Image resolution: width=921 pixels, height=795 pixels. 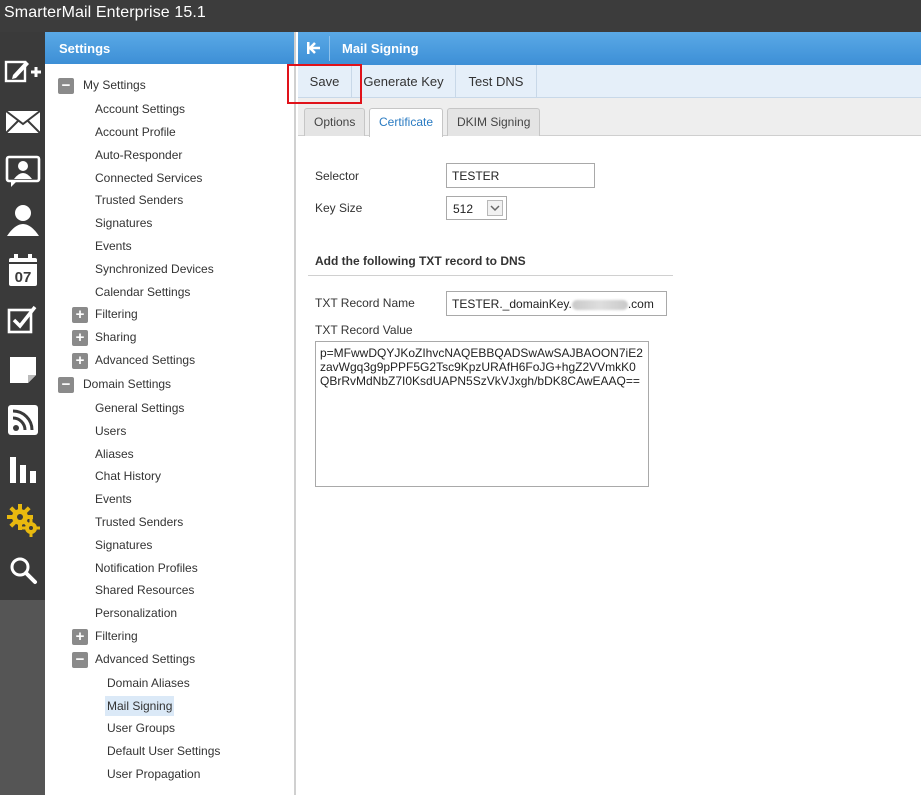 What do you see at coordinates (146, 568) in the screenshot?
I see `tree-item-notification-profiles: Notification Profiles` at bounding box center [146, 568].